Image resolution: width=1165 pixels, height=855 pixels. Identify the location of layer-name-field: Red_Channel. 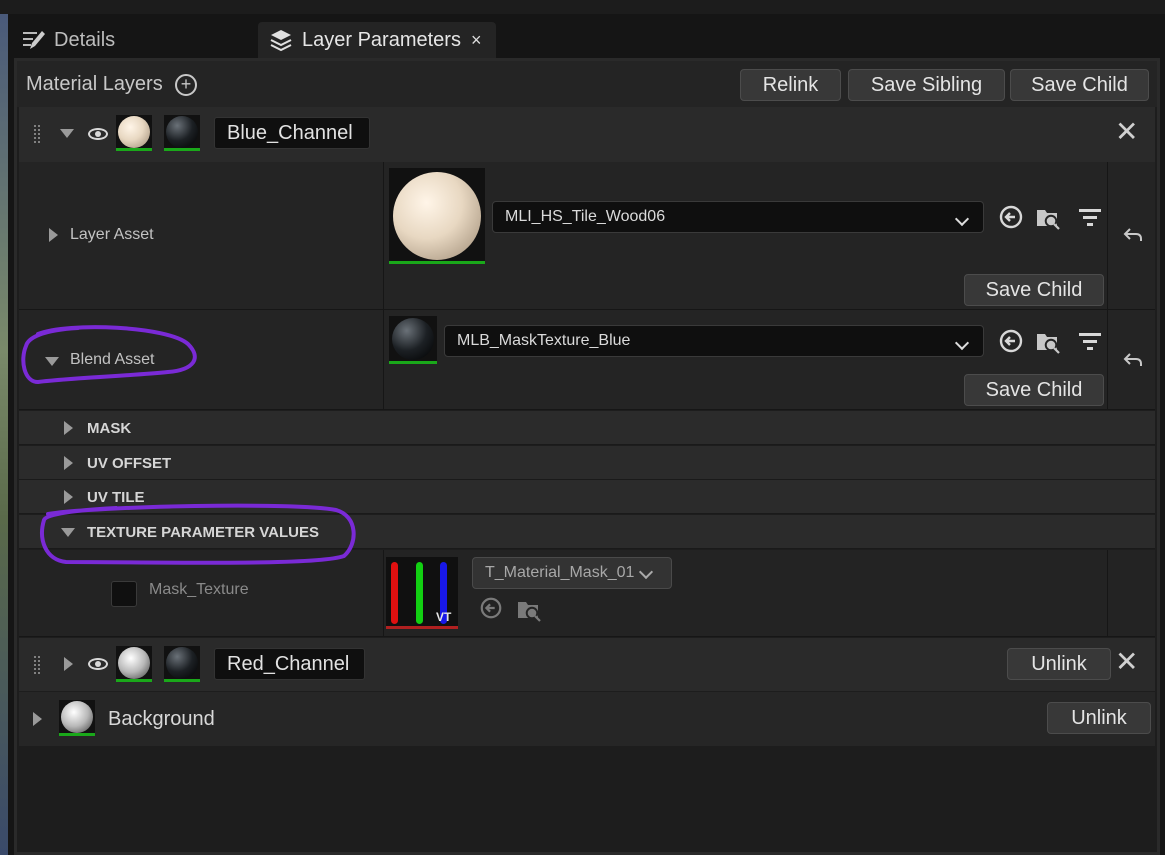
(289, 664).